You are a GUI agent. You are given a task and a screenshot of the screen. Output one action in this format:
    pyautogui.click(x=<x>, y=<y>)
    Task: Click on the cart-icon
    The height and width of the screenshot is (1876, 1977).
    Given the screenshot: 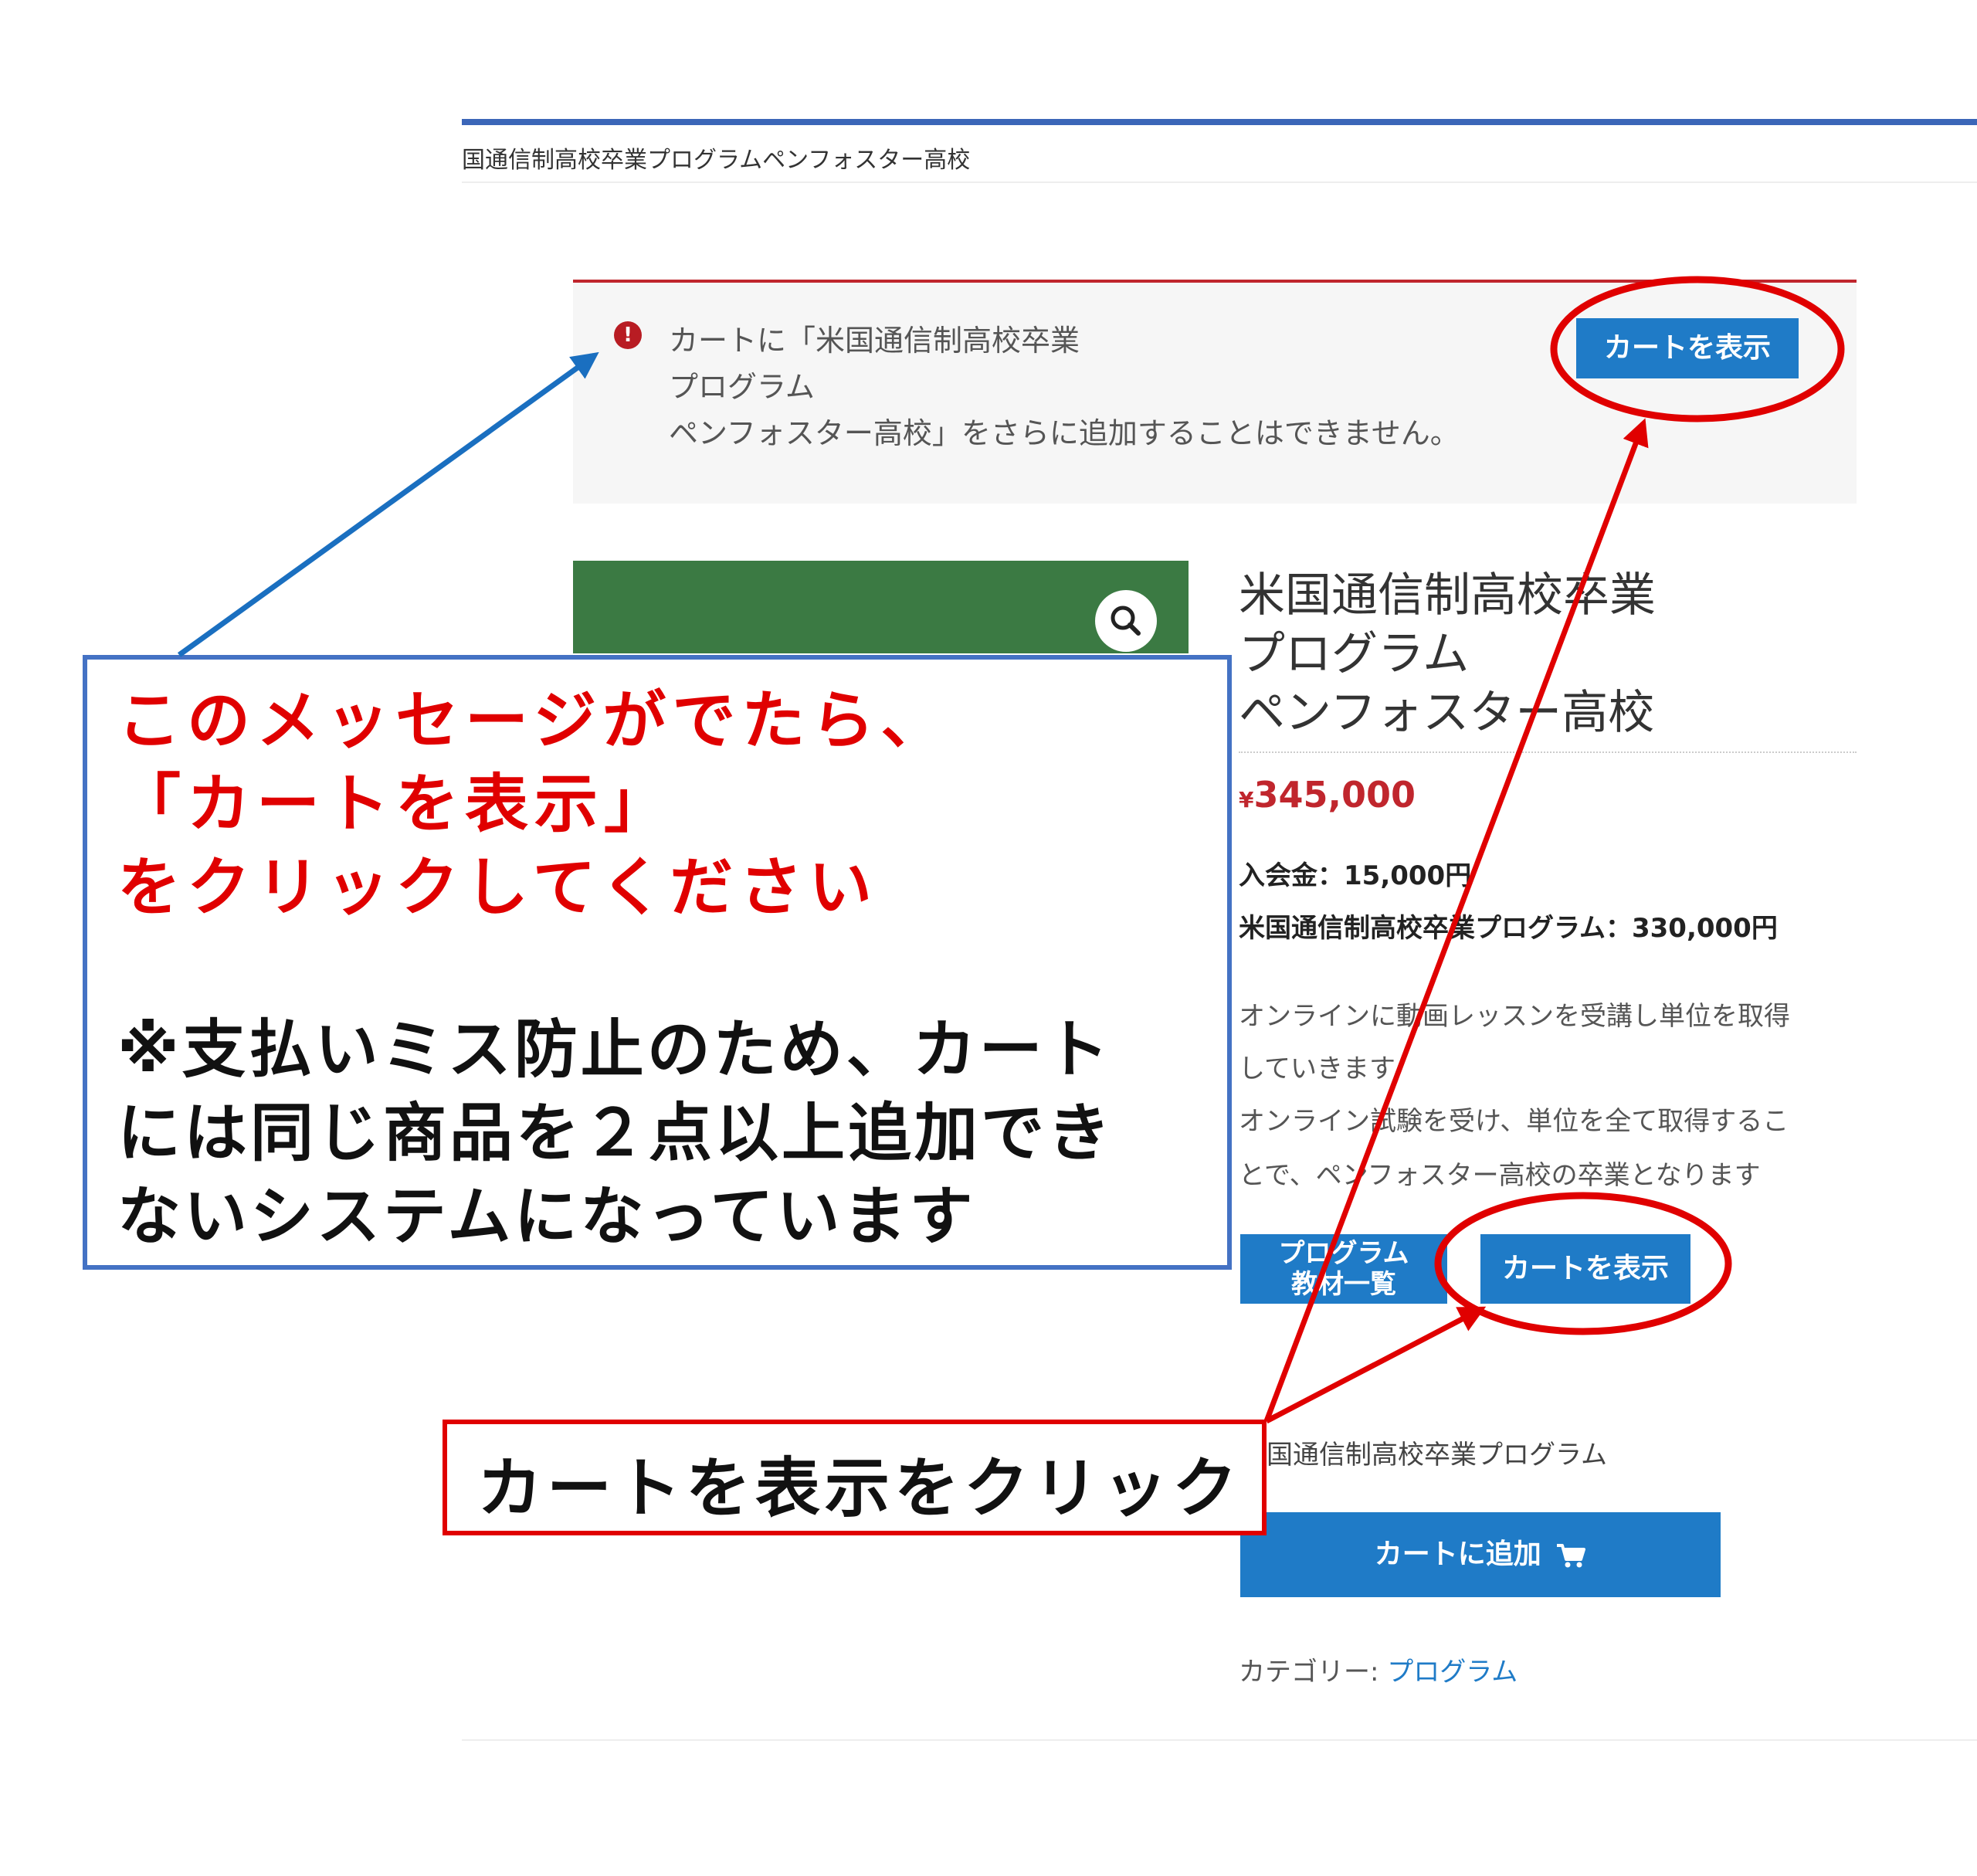 What is the action you would take?
    pyautogui.click(x=1571, y=1556)
    